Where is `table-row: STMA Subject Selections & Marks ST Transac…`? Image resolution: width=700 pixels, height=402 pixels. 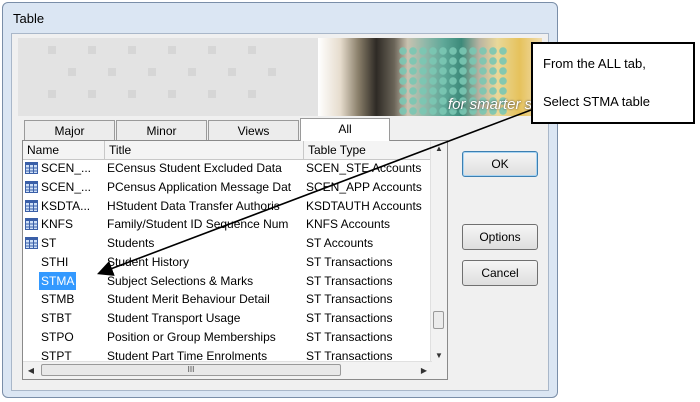
table-row: STMA Subject Selections & Marks ST Transac… is located at coordinates (227, 281).